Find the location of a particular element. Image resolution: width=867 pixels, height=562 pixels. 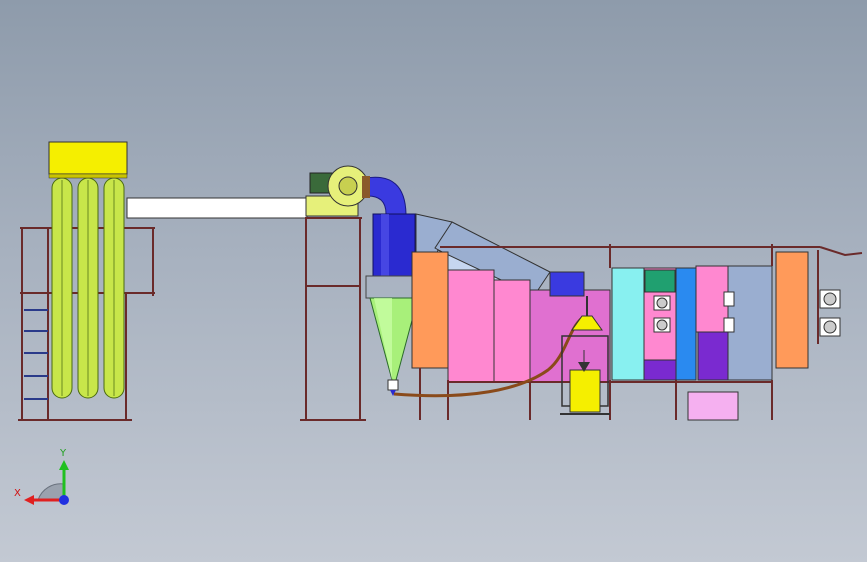

axis-triad: Y X is located at coordinates (41, 476).